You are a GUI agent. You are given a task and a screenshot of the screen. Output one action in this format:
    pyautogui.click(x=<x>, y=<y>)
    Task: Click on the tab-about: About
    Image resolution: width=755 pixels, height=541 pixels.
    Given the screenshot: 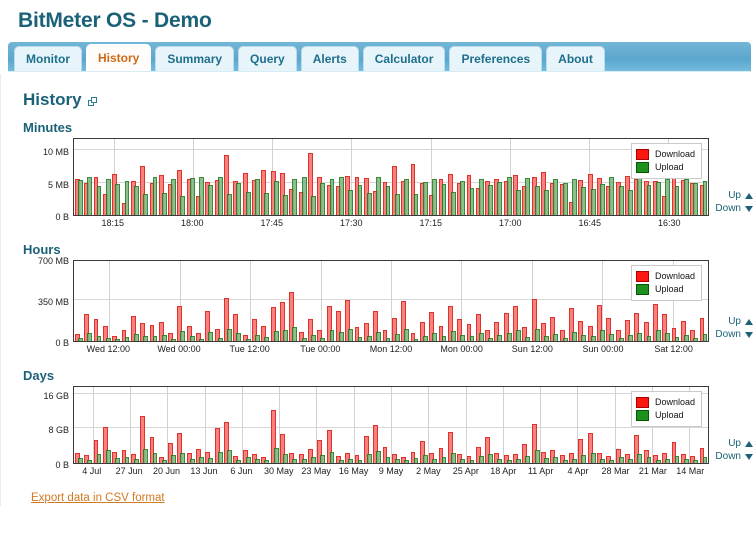 What is the action you would take?
    pyautogui.click(x=575, y=58)
    